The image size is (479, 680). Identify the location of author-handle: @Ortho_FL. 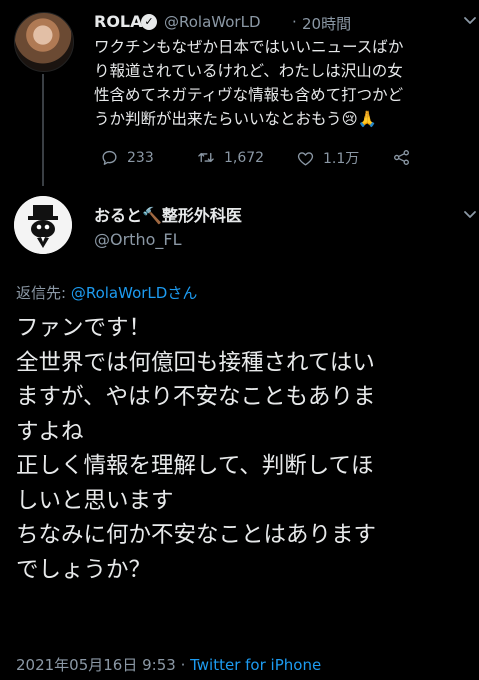
(138, 239).